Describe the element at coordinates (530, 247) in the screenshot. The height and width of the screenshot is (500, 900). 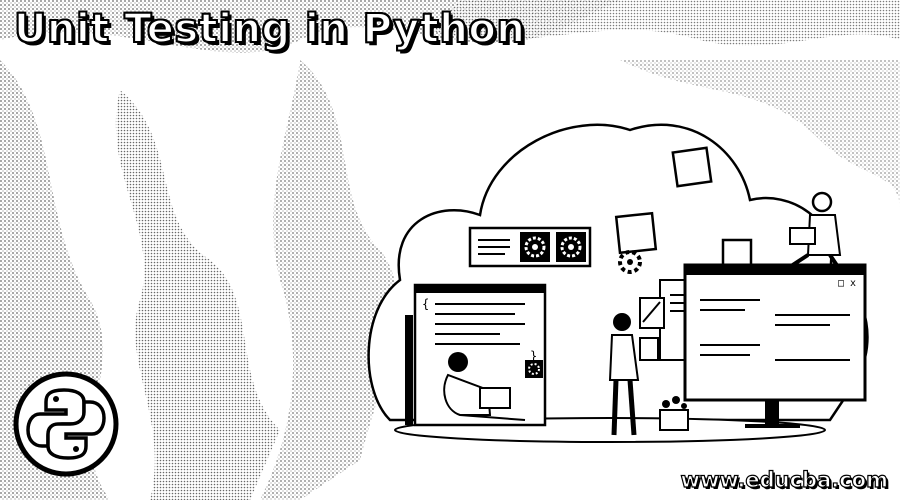
I see `gear-panel` at that location.